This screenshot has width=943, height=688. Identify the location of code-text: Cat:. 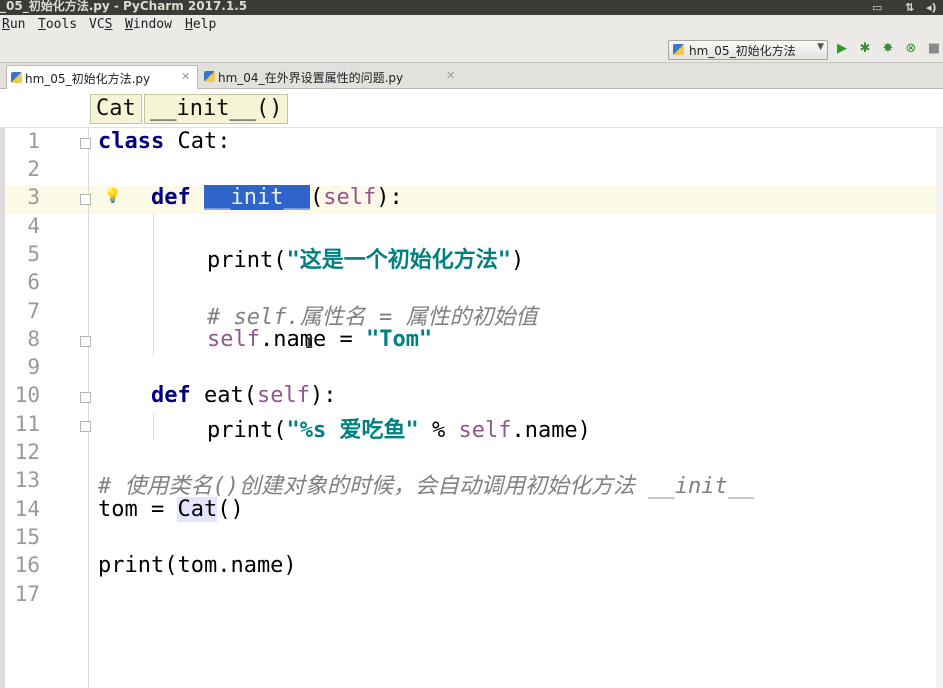
(197, 141).